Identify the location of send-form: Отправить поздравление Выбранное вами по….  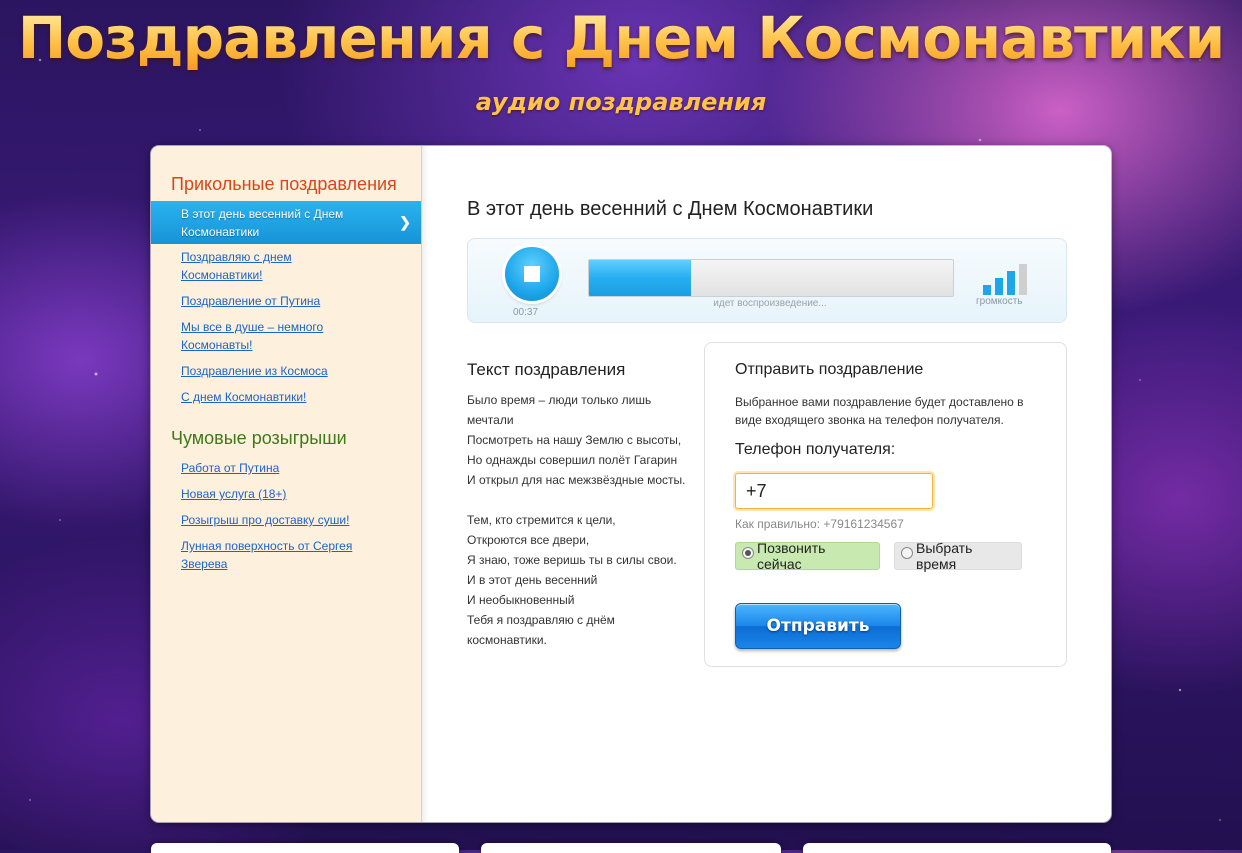
(885, 504).